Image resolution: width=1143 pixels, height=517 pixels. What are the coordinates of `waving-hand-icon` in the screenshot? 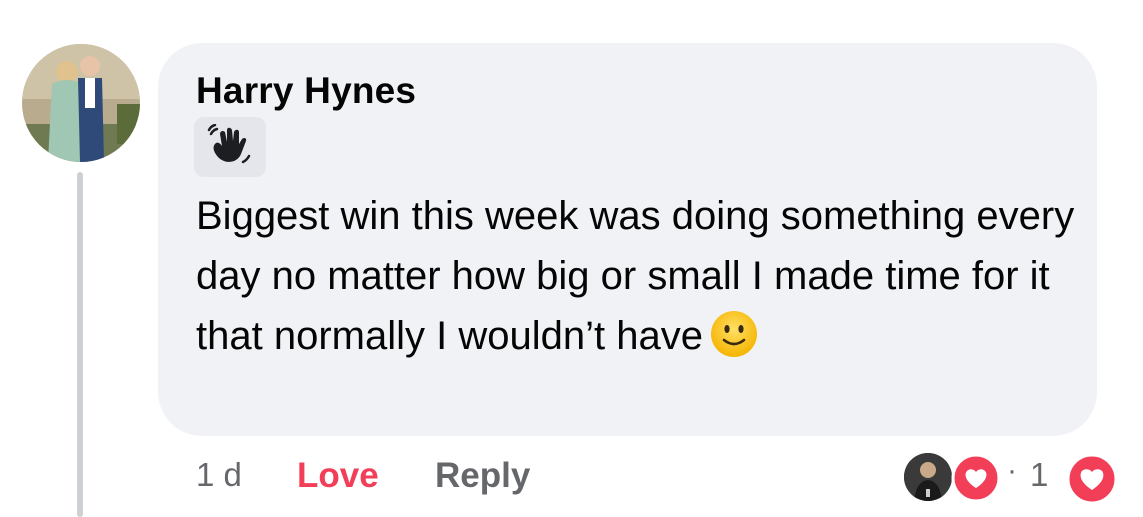 It's located at (230, 147).